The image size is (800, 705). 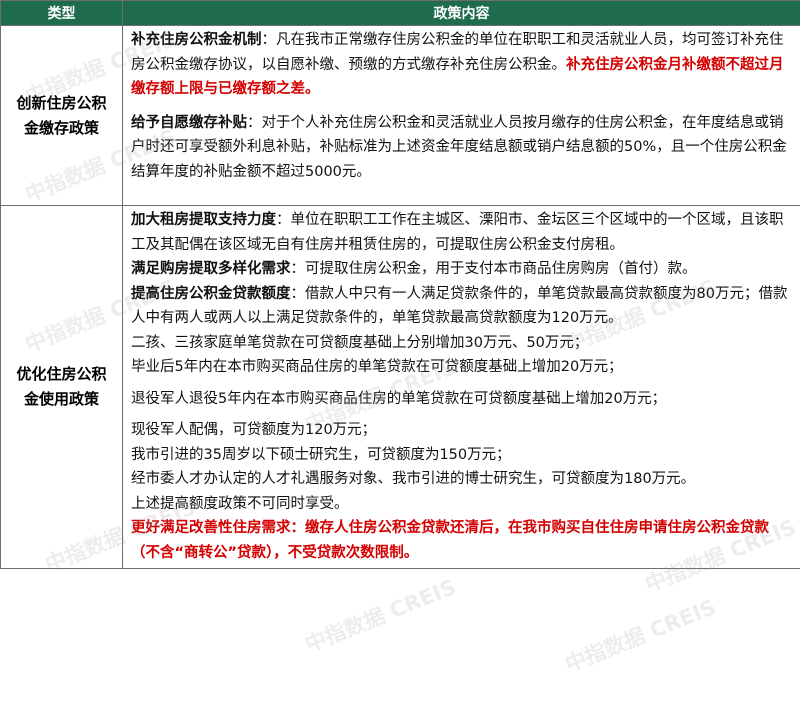 What do you see at coordinates (211, 269) in the screenshot?
I see `policy-heading: 满足购房提取多样化需求` at bounding box center [211, 269].